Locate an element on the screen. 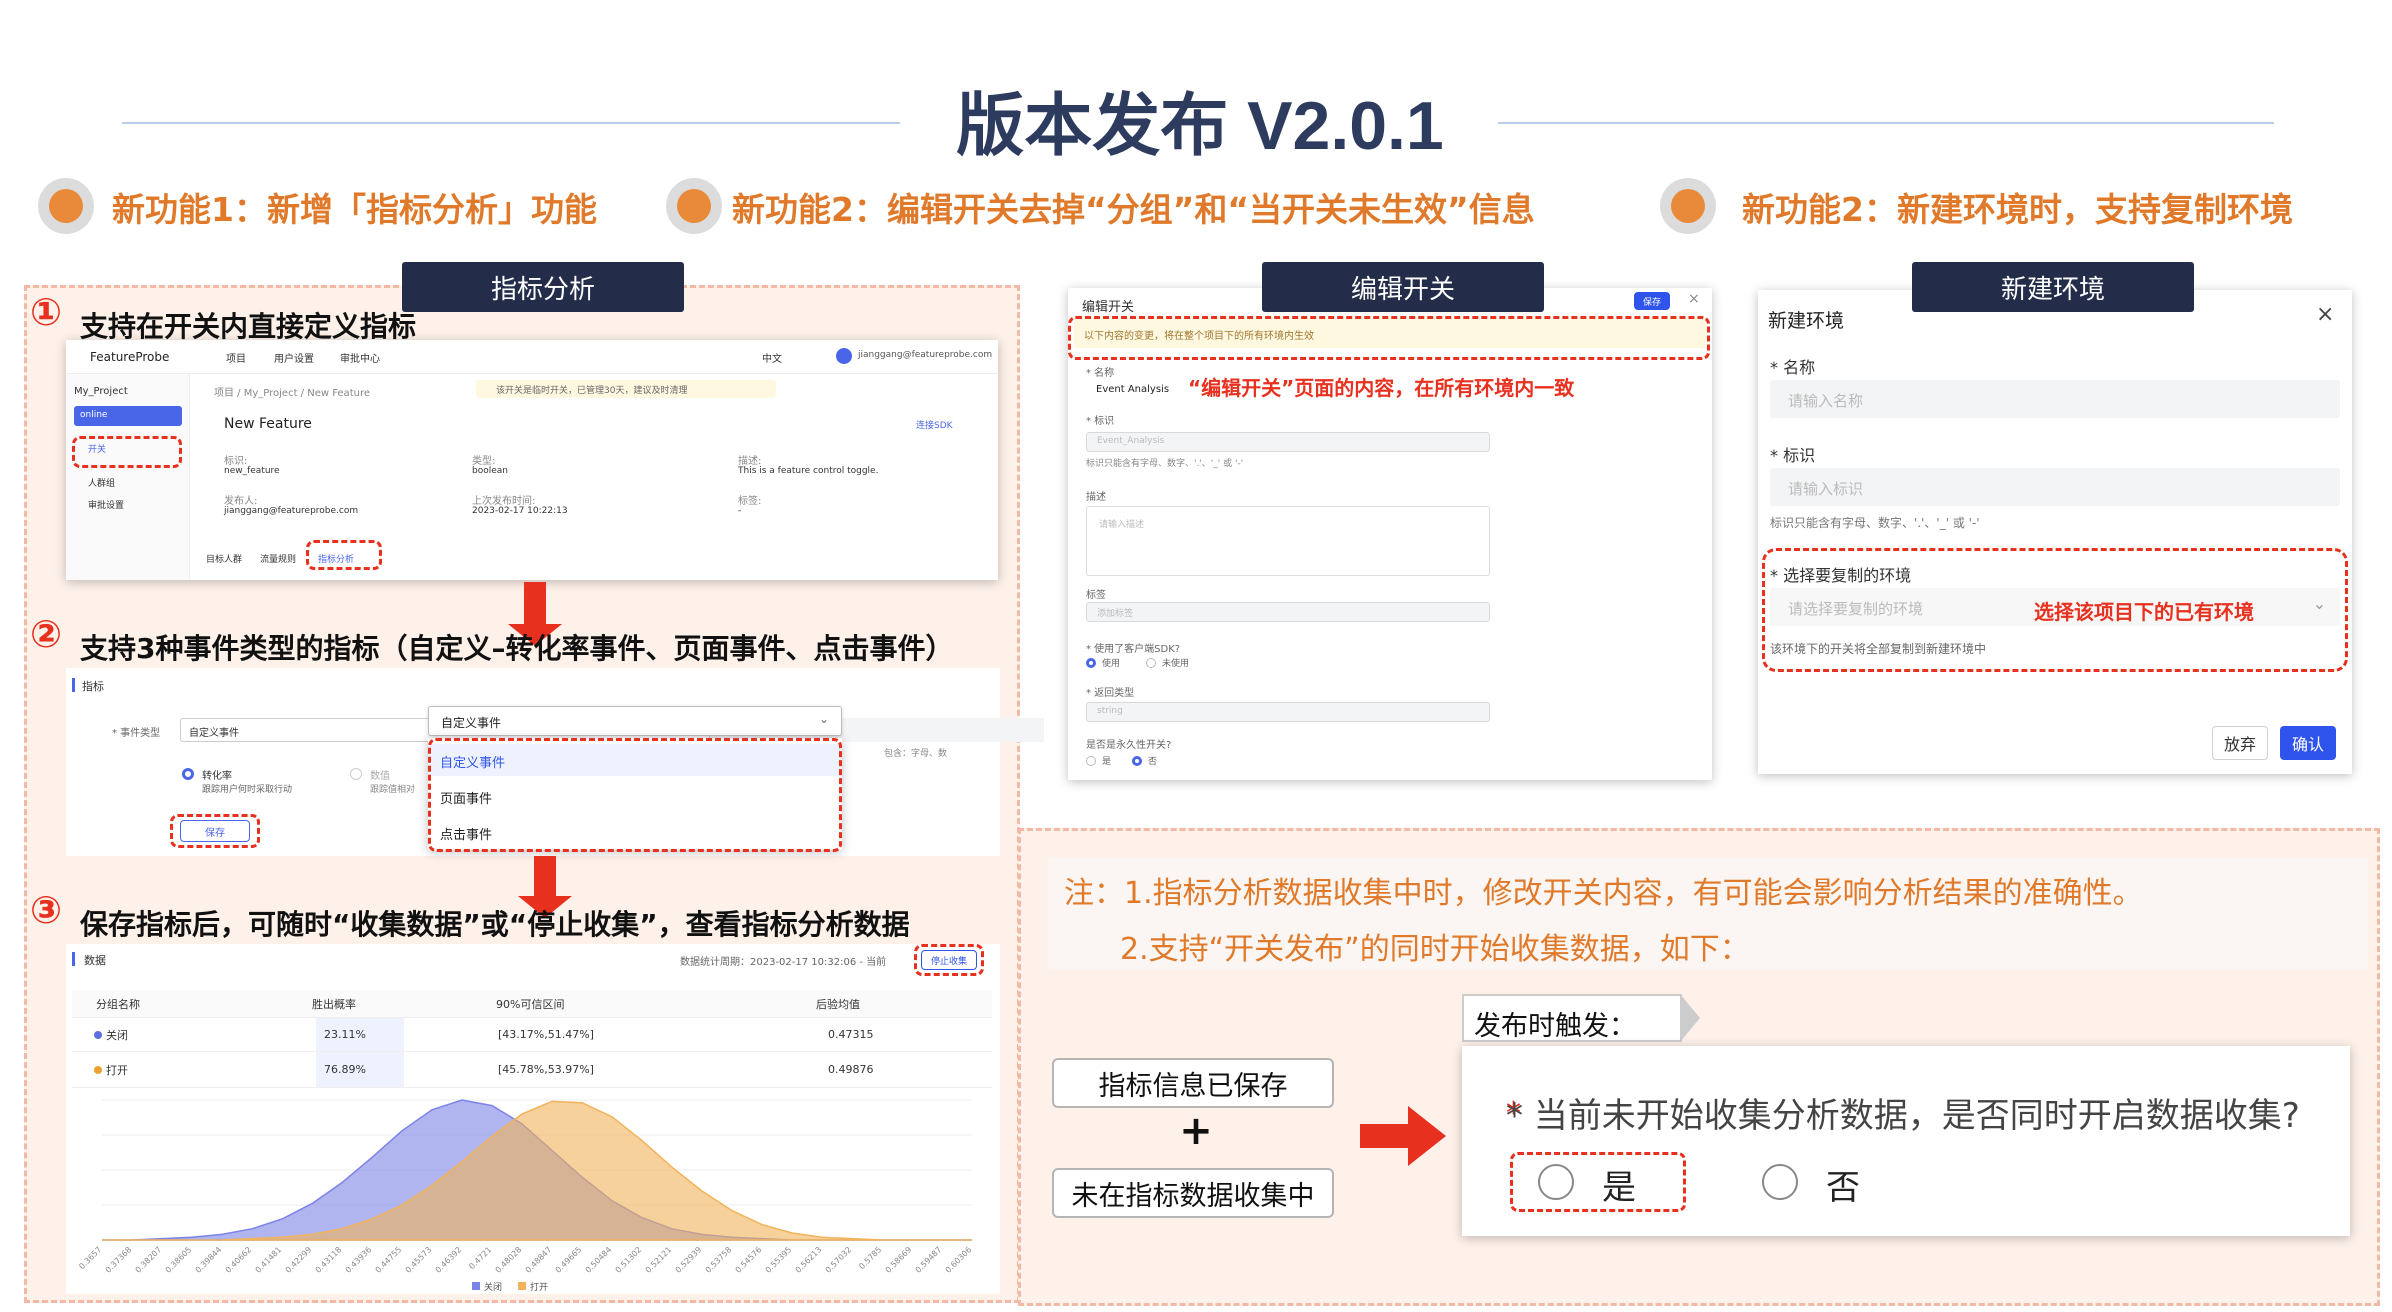 The height and width of the screenshot is (1312, 2392). env-key-input: 请输入标识 is located at coordinates (2055, 487).